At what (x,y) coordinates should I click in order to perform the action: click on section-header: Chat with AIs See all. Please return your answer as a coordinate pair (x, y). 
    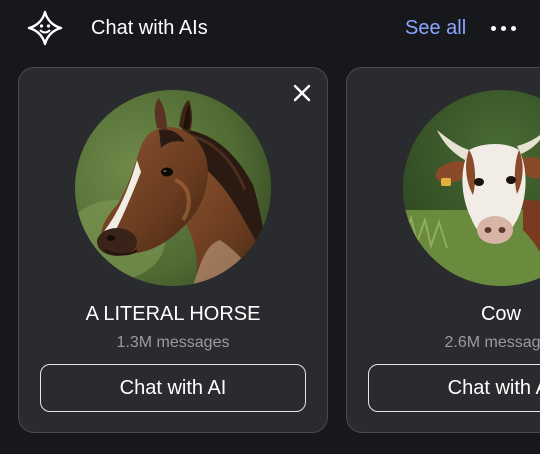
    Looking at the image, I should click on (270, 28).